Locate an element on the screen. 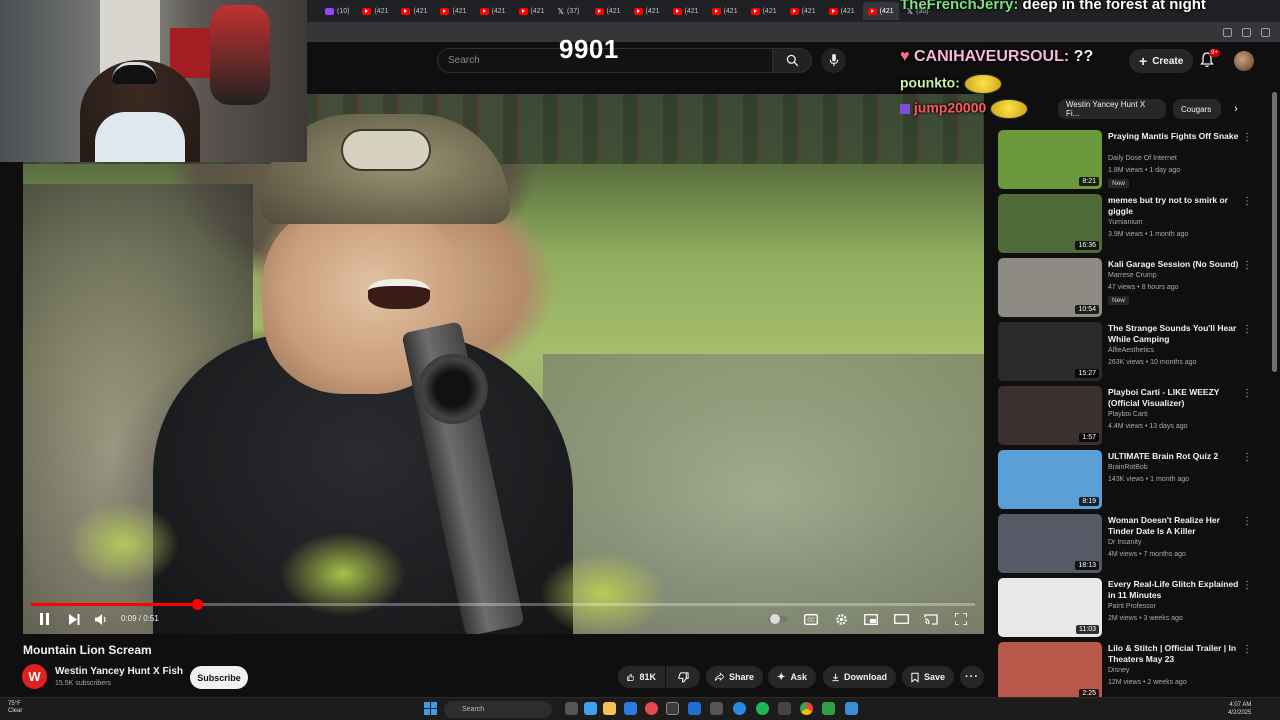  task-view-icon is located at coordinates (571, 708).